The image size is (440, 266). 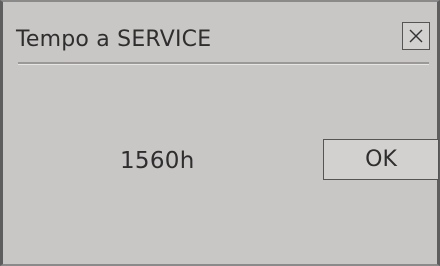 What do you see at coordinates (223, 63) in the screenshot?
I see `title-divider` at bounding box center [223, 63].